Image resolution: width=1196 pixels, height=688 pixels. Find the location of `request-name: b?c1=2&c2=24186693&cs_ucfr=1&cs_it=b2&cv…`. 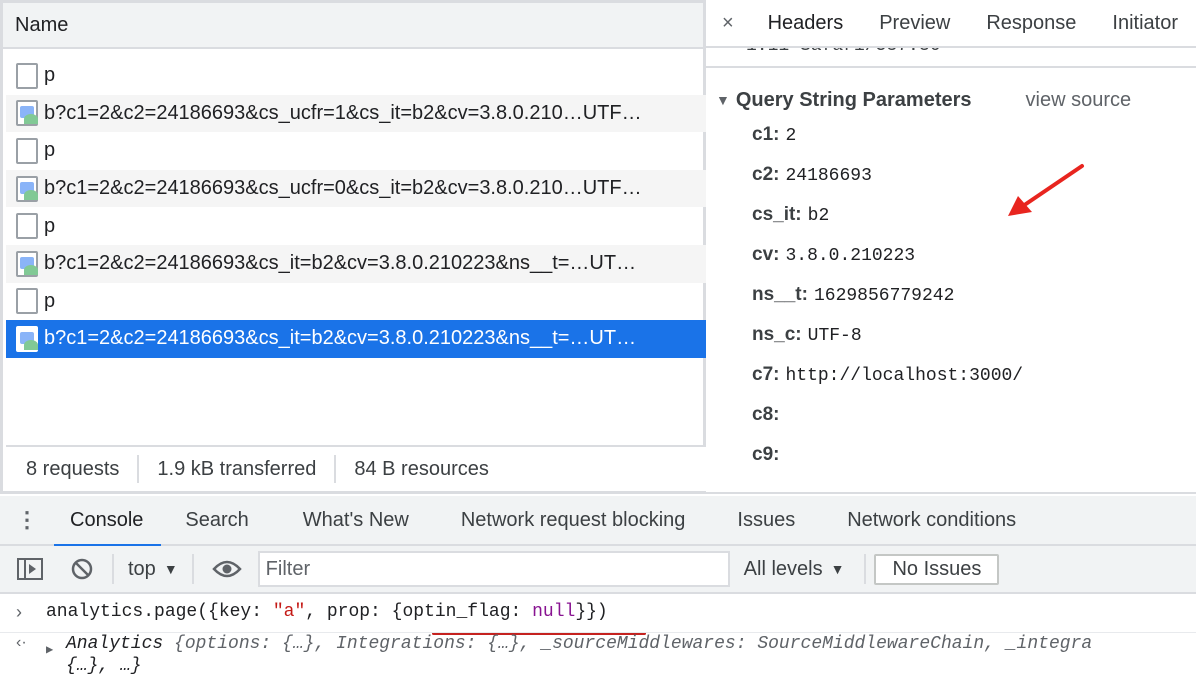

request-name: b?c1=2&c2=24186693&cs_ucfr=1&cs_it=b2&cv… is located at coordinates (343, 112).